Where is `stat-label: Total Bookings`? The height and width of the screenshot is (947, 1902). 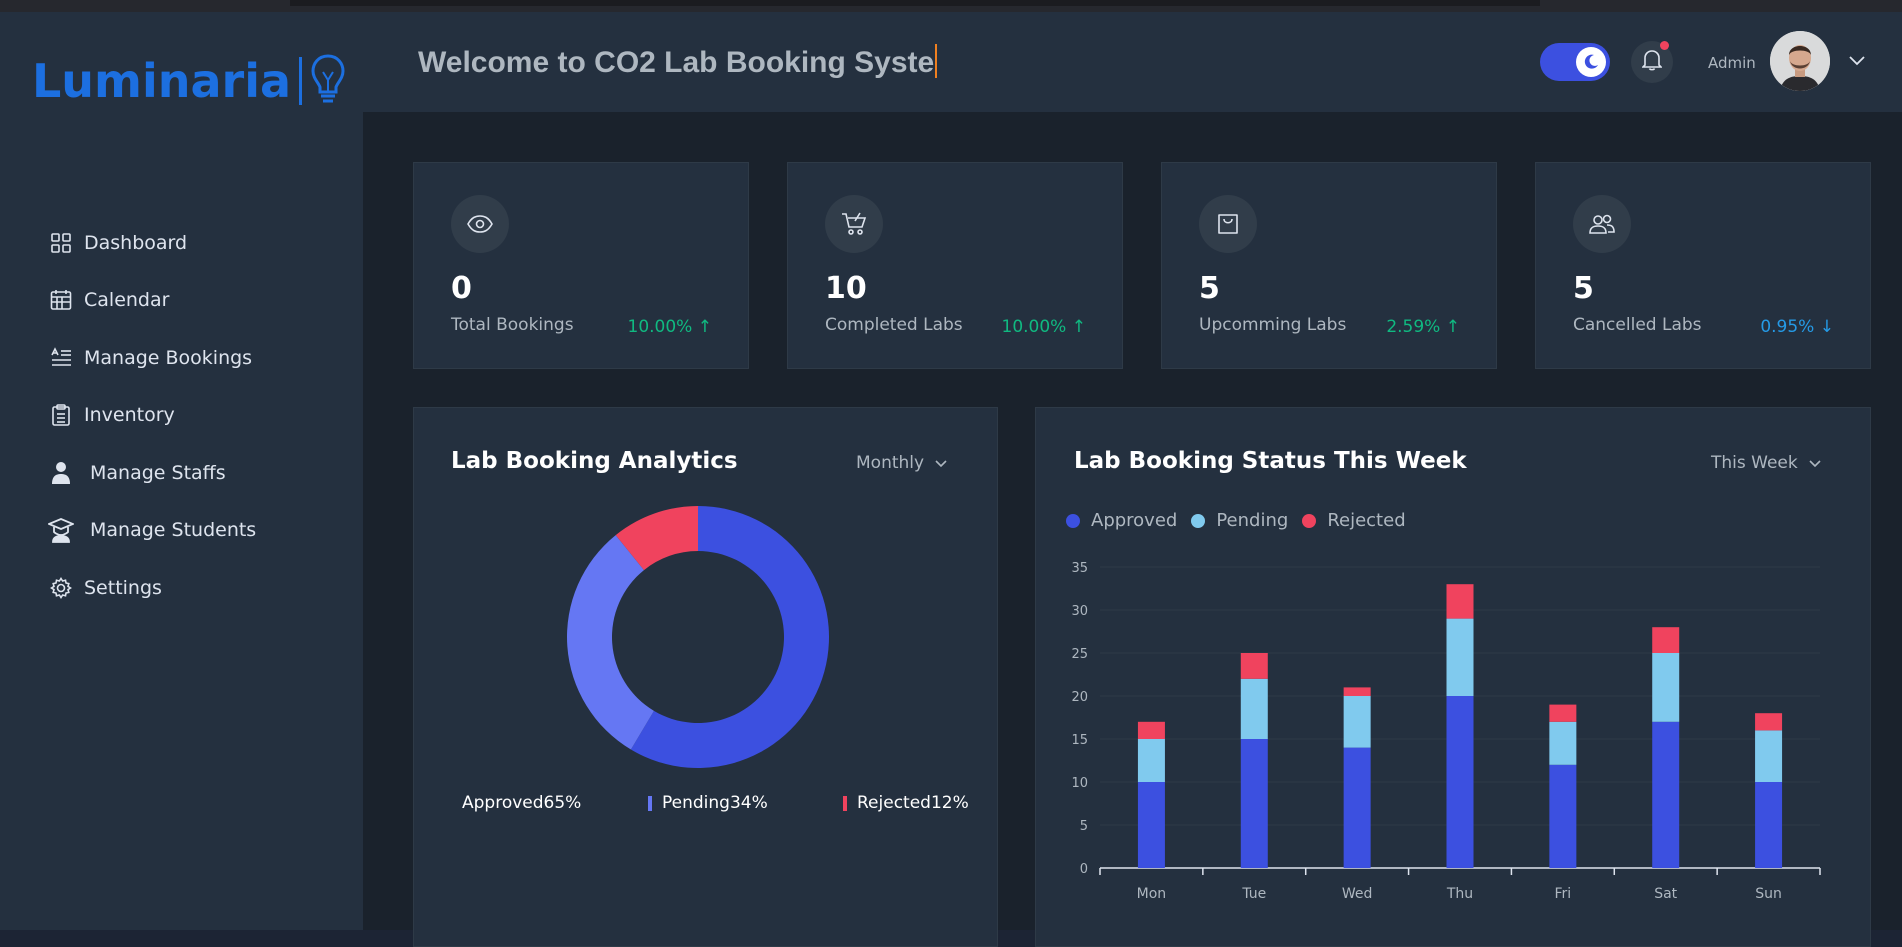 stat-label: Total Bookings is located at coordinates (512, 325).